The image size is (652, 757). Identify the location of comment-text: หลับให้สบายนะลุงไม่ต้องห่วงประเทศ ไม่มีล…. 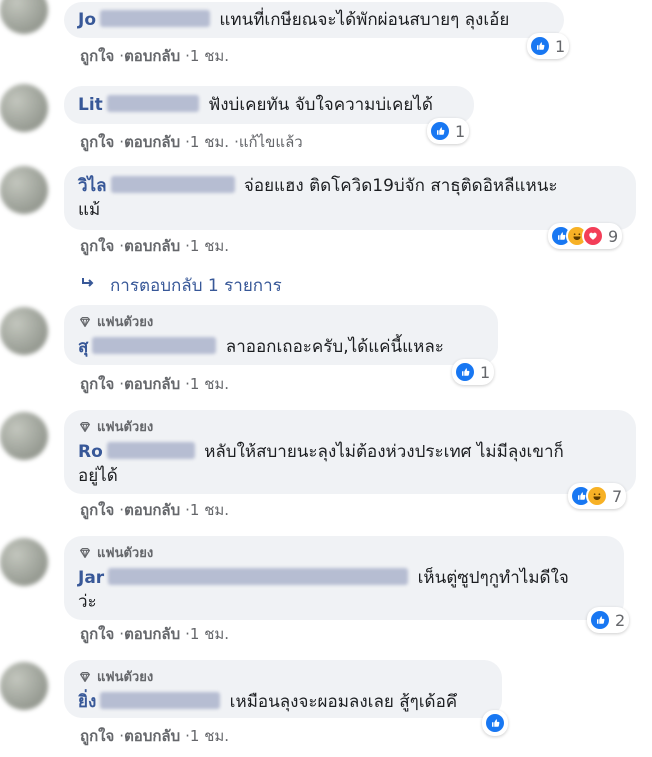
(384, 452).